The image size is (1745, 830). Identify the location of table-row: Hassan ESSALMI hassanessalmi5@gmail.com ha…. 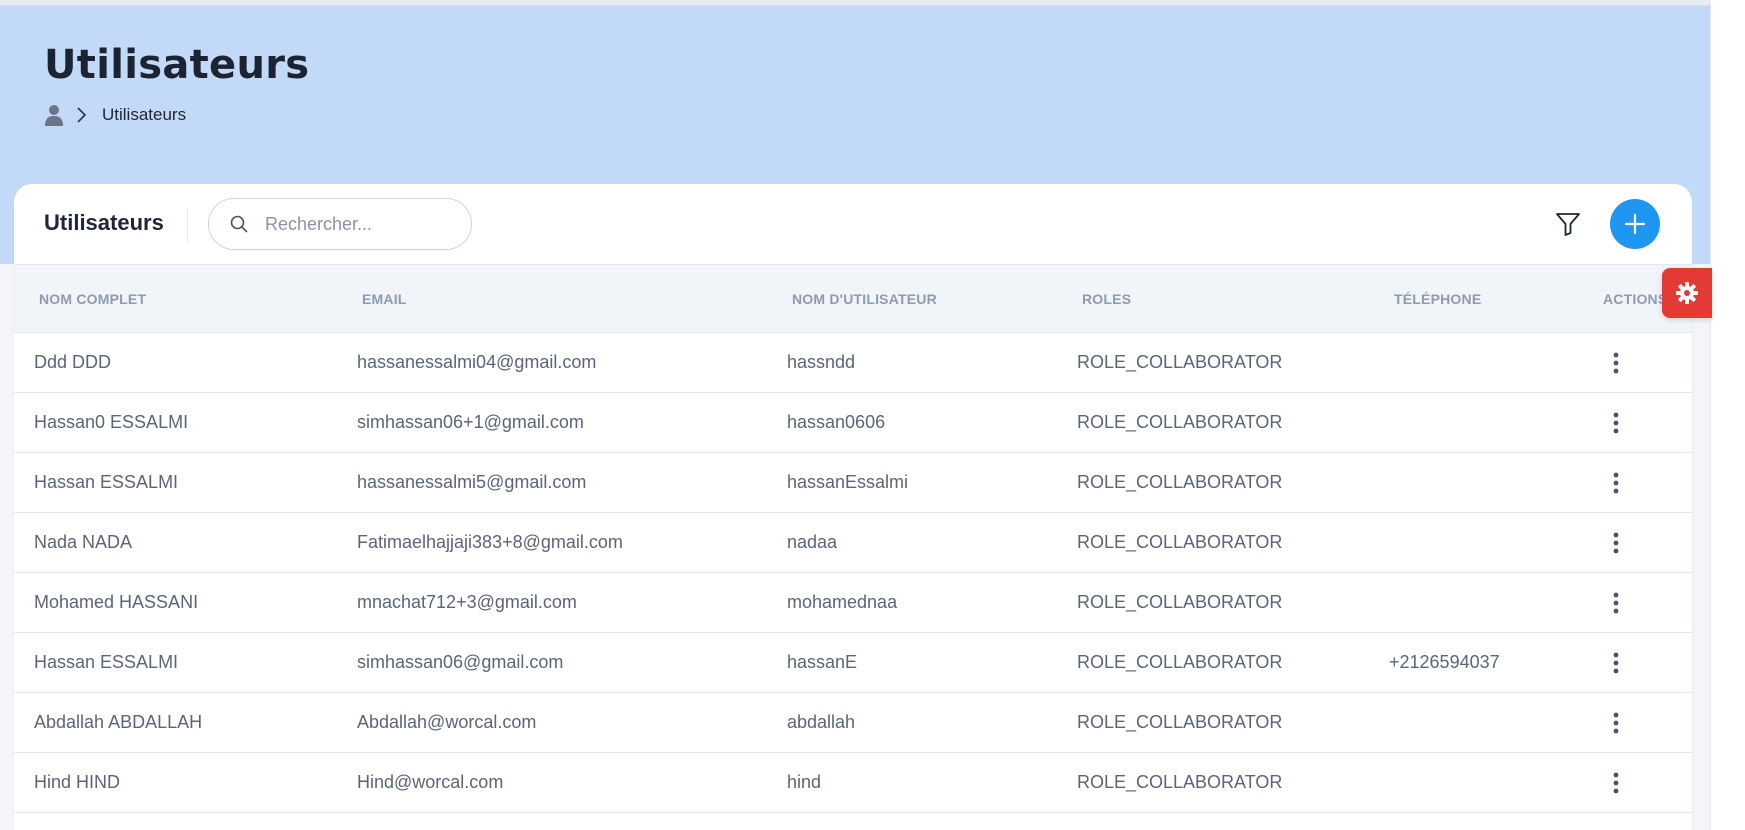
(853, 483).